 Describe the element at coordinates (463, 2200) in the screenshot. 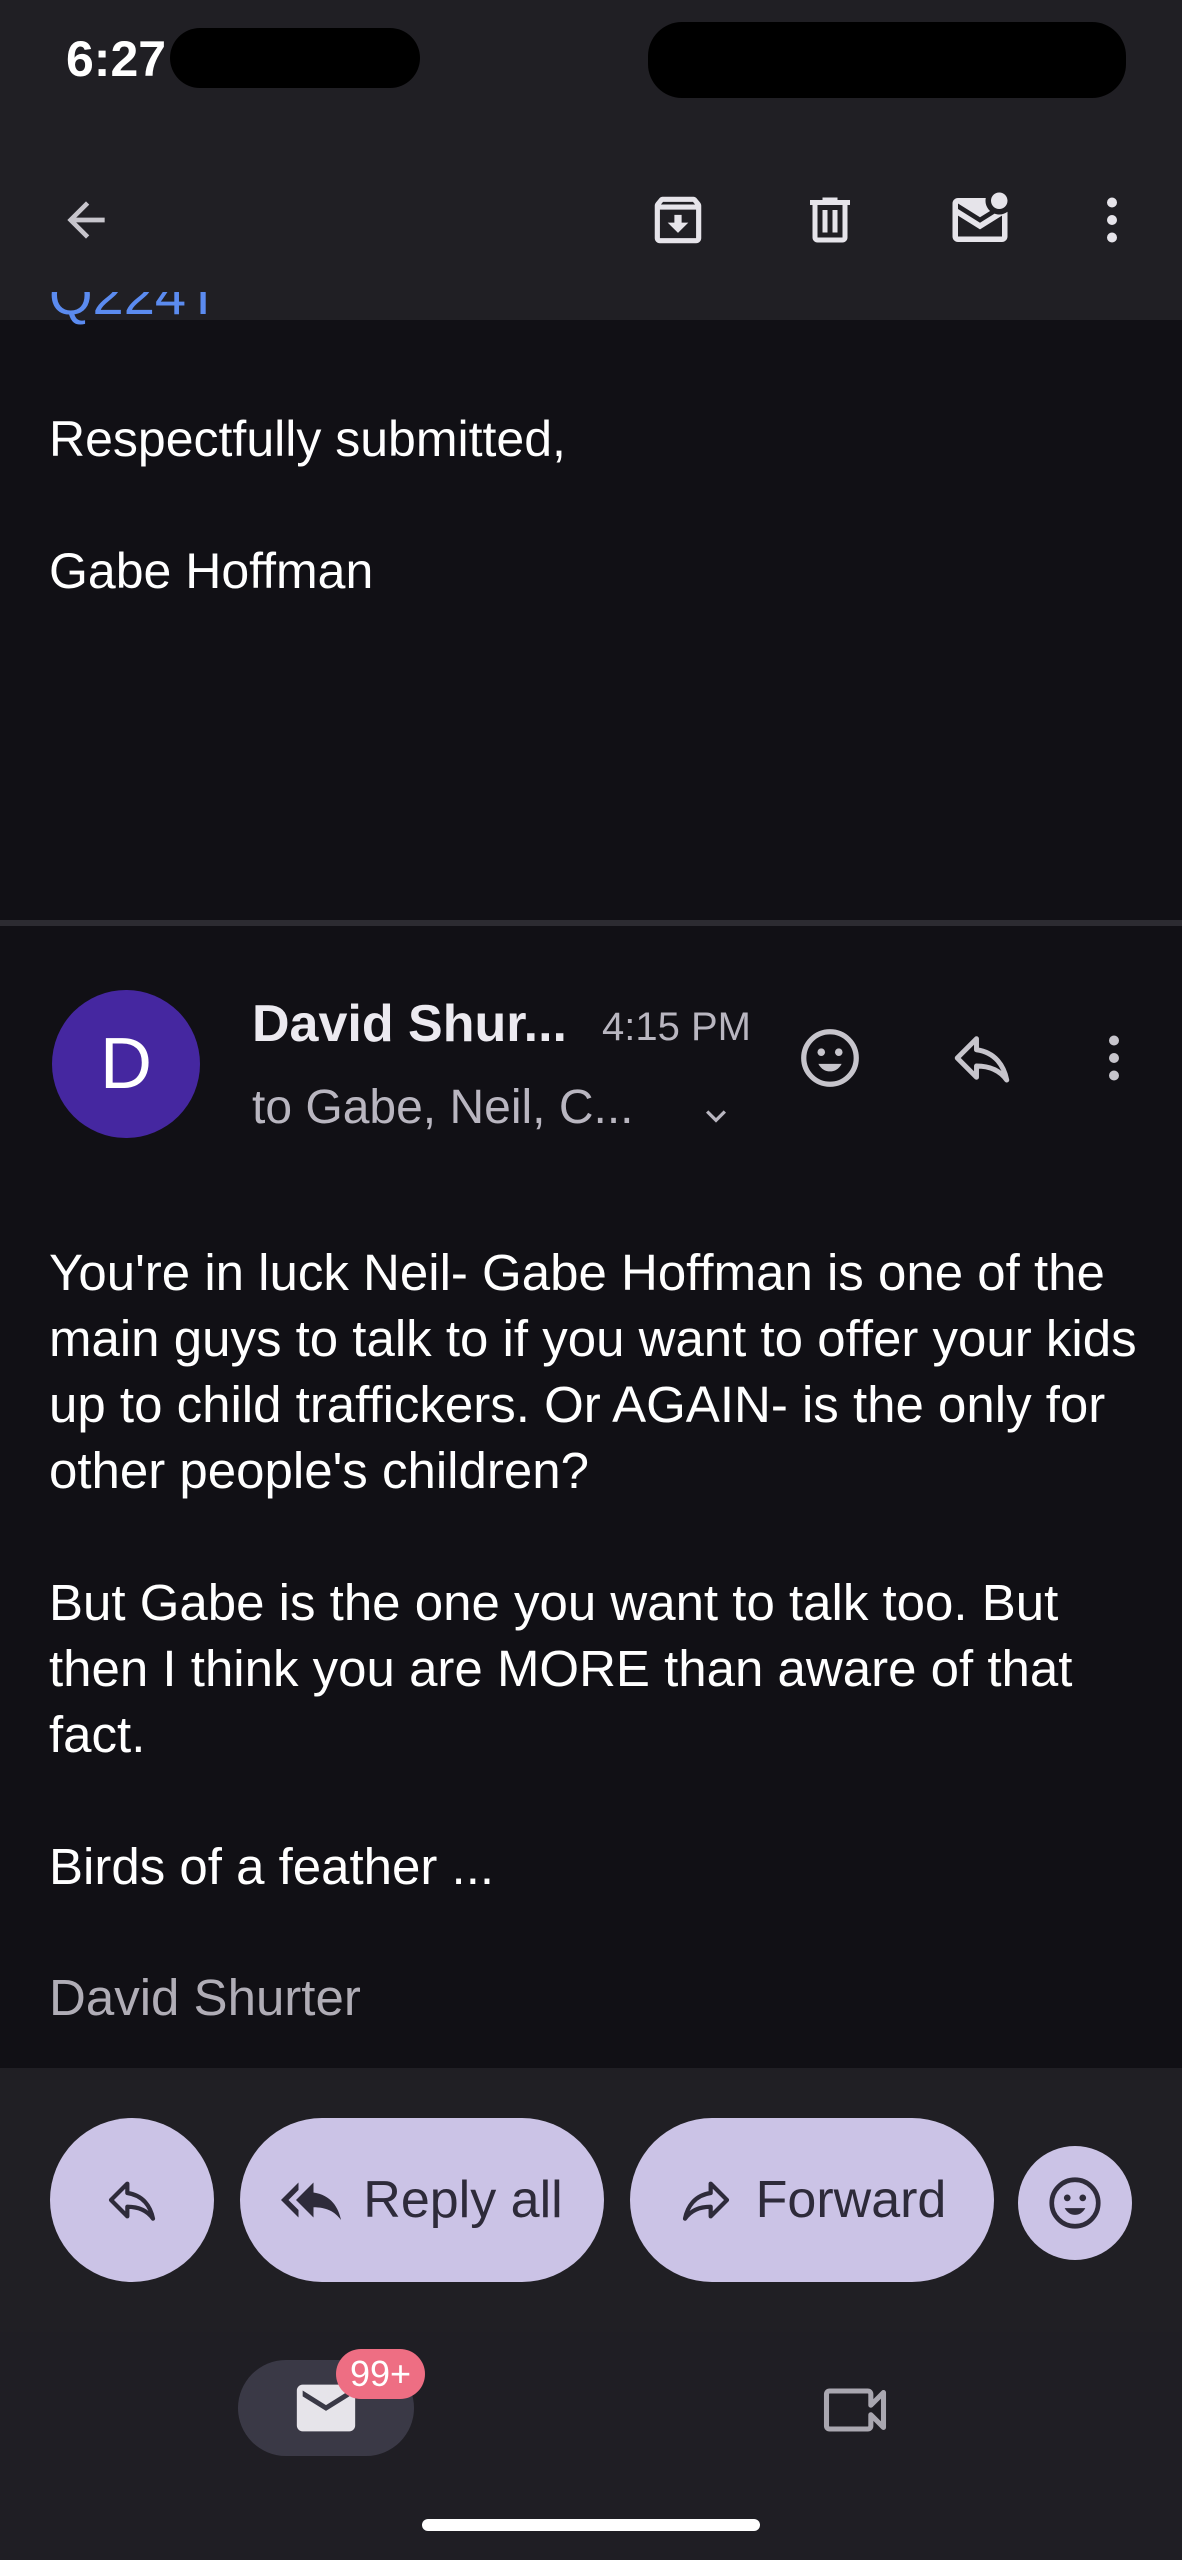

I see `reply-all-label: Reply all` at that location.